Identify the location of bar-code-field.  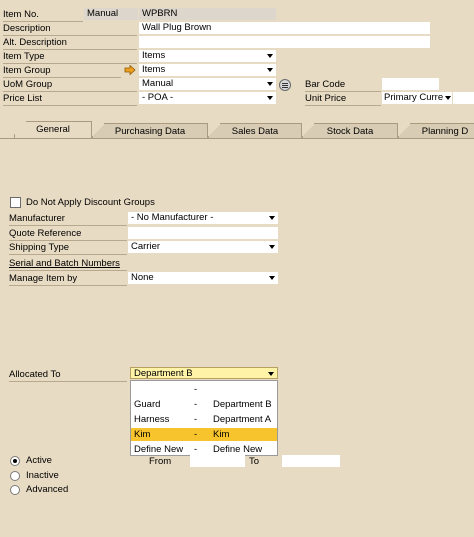
(410, 84).